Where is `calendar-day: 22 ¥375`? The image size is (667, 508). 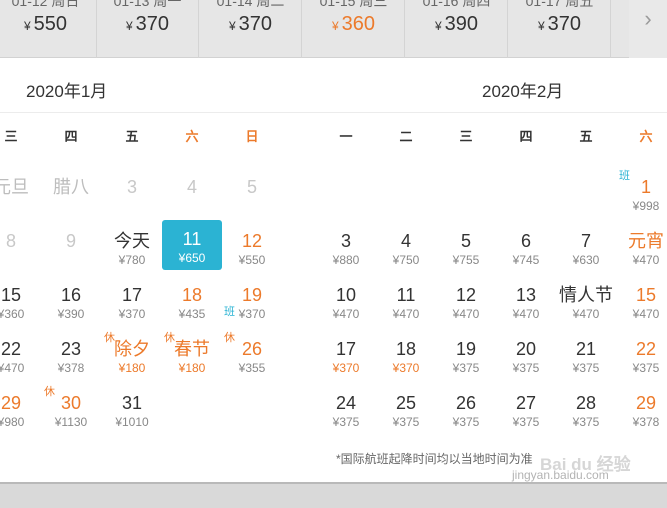 calendar-day: 22 ¥375 is located at coordinates (641, 359).